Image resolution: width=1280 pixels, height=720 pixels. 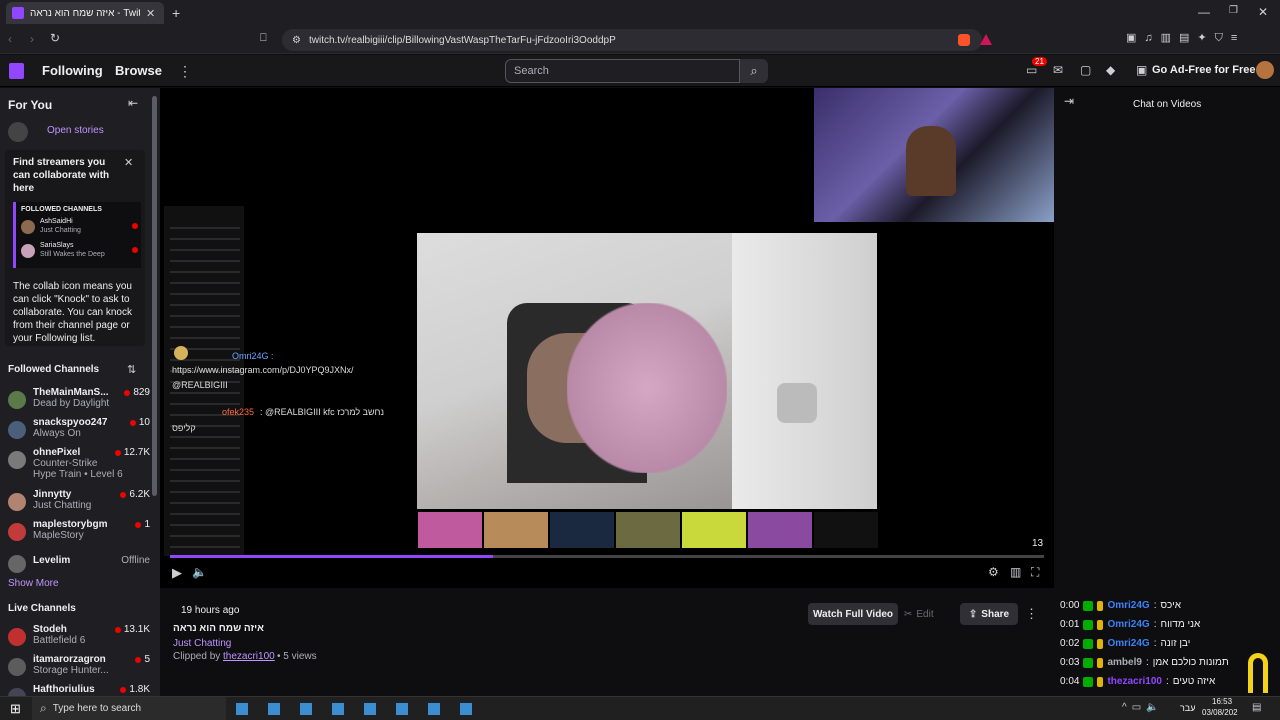 I want to click on play-icon: ▶, so click(x=177, y=573).